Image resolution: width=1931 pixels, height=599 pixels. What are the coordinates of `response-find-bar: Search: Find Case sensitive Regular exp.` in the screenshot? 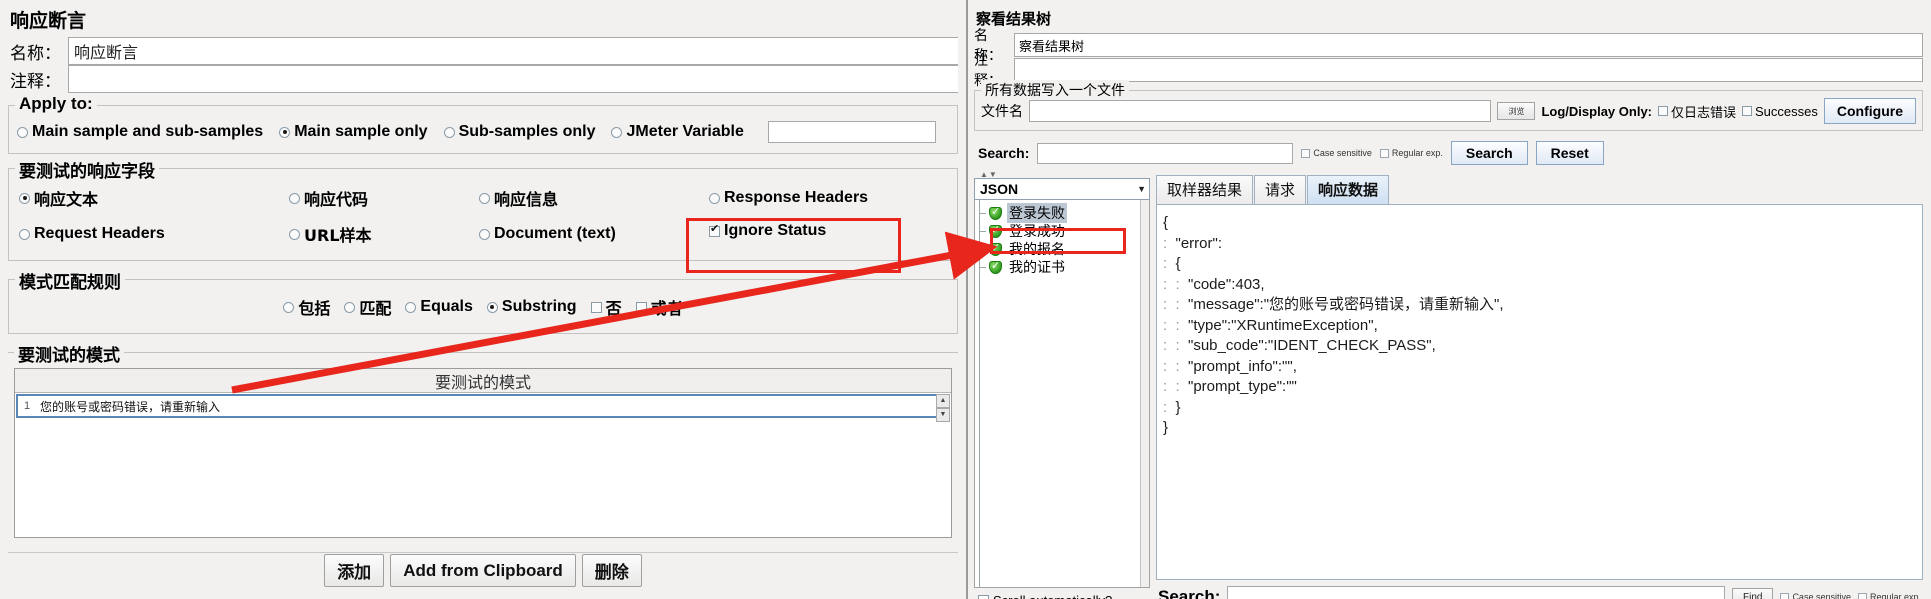 It's located at (1539, 589).